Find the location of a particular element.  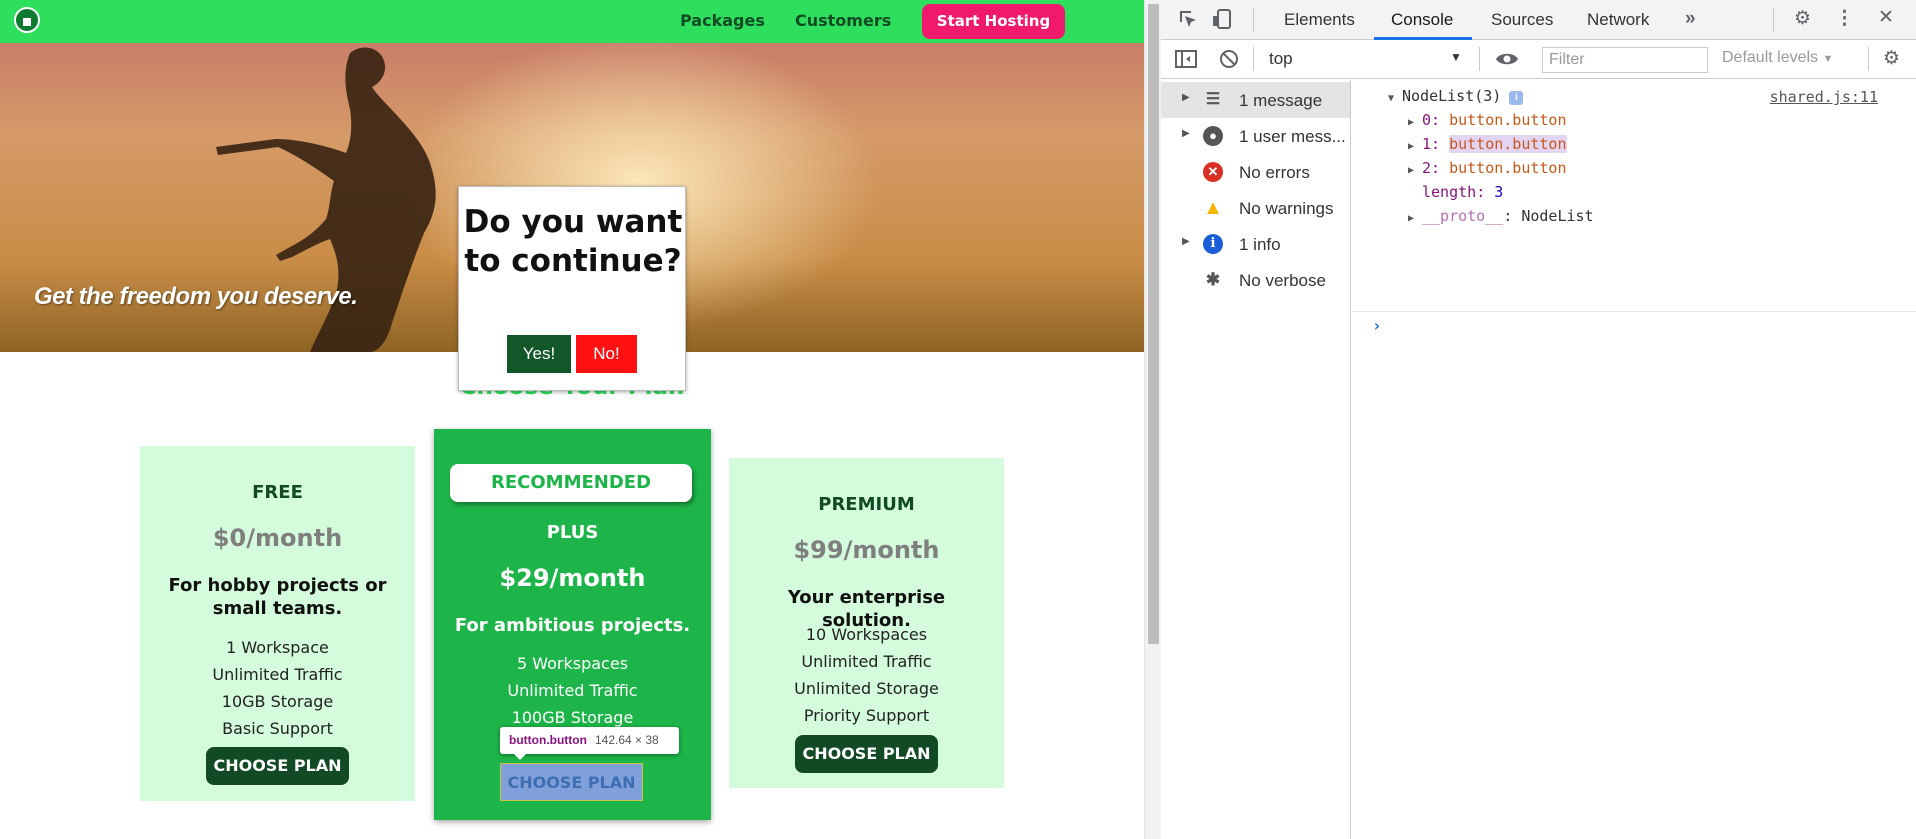

plan-feature: Priority Support is located at coordinates (866, 715).